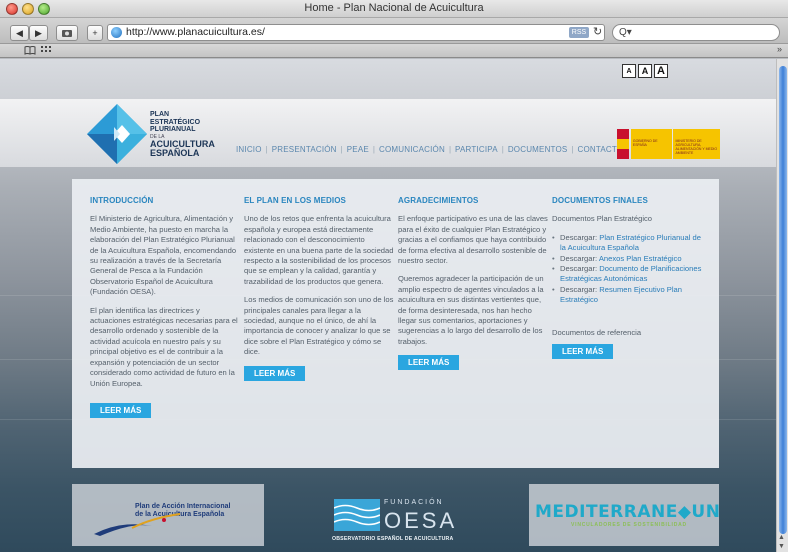  Describe the element at coordinates (160, 114) in the screenshot. I see `logo-line: PLAN` at that location.